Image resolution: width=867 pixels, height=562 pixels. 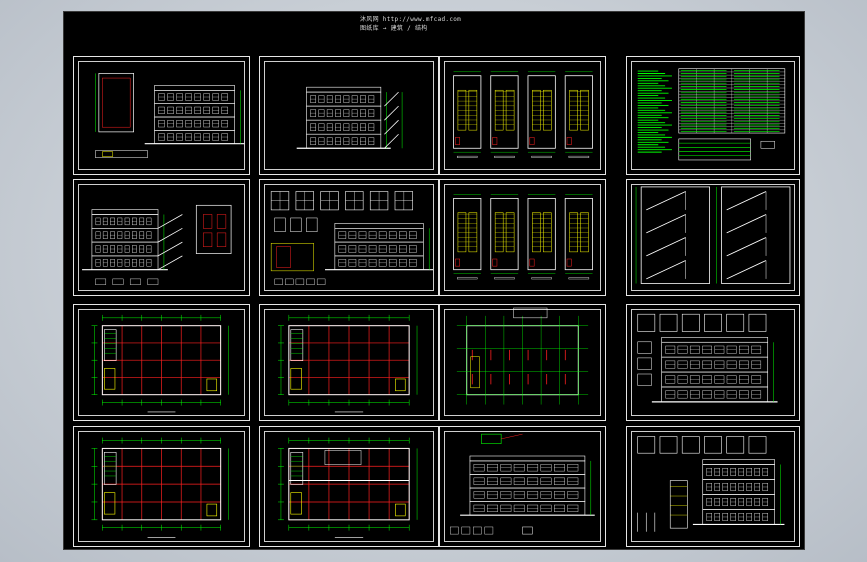 I want to click on sheet-stair-plans-drawing, so click(x=523, y=114).